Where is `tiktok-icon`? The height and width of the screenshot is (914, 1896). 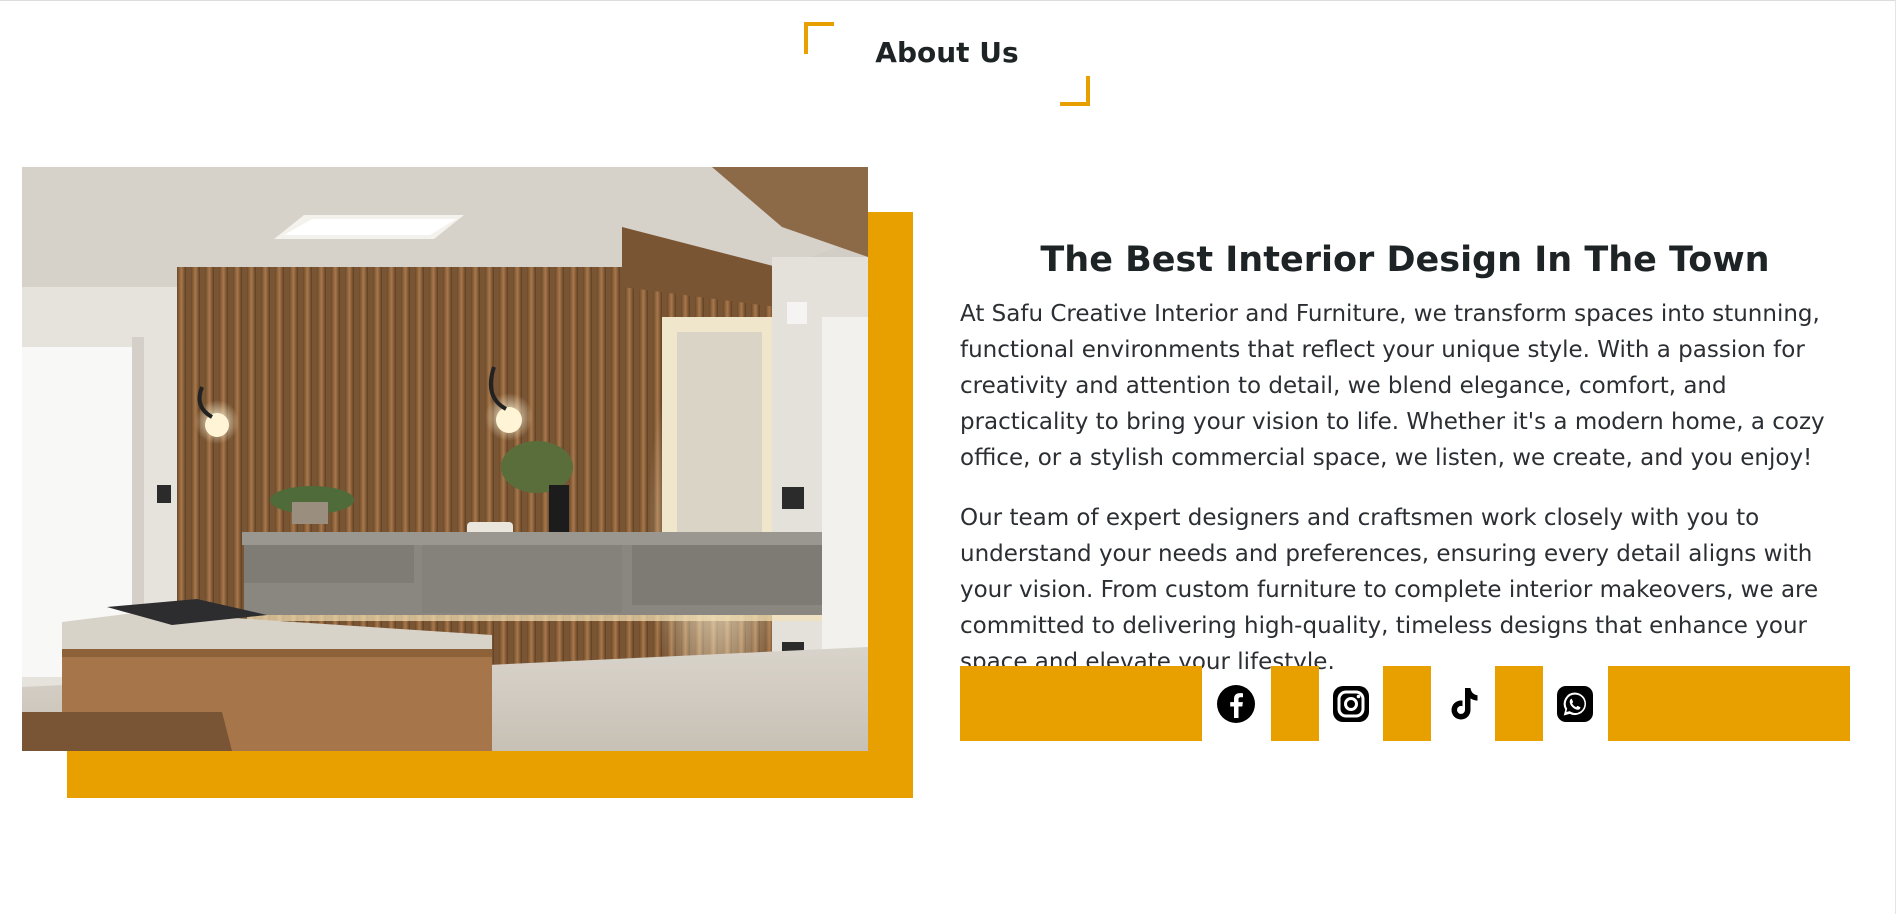 tiktok-icon is located at coordinates (1463, 704).